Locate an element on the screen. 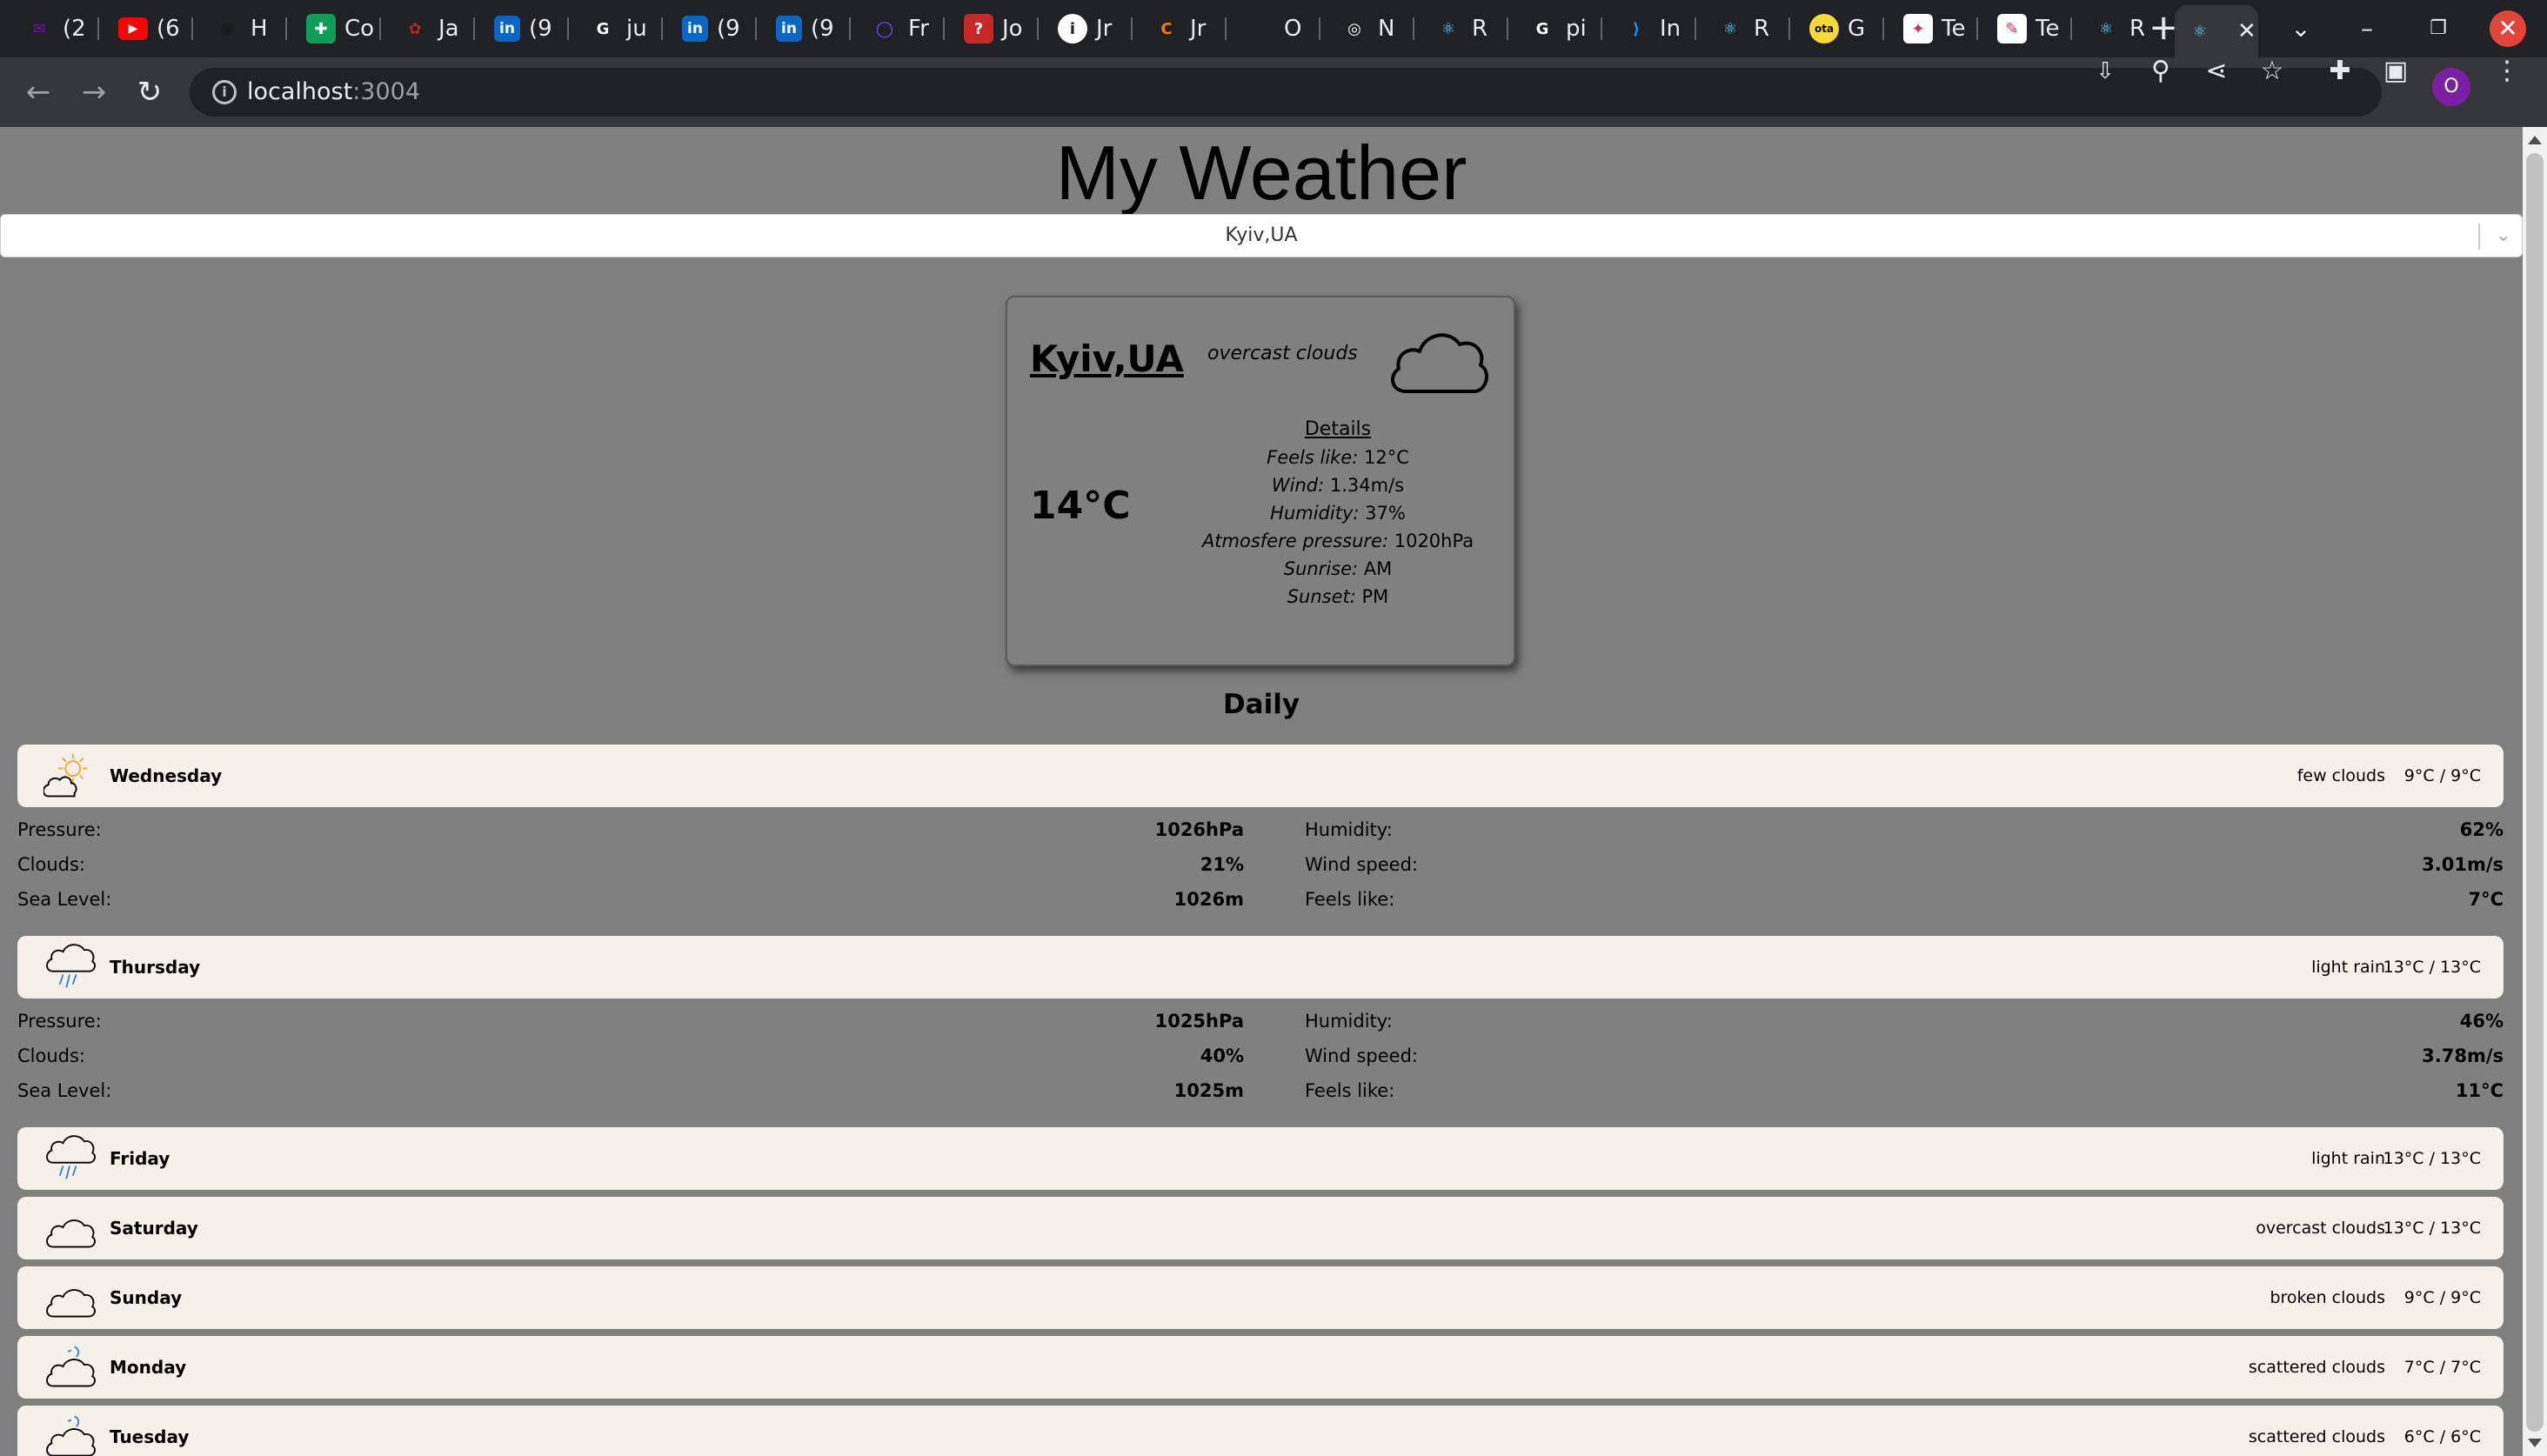 This screenshot has width=2547, height=1456. browser-tab: ⚛ ✕ is located at coordinates (2216, 31).